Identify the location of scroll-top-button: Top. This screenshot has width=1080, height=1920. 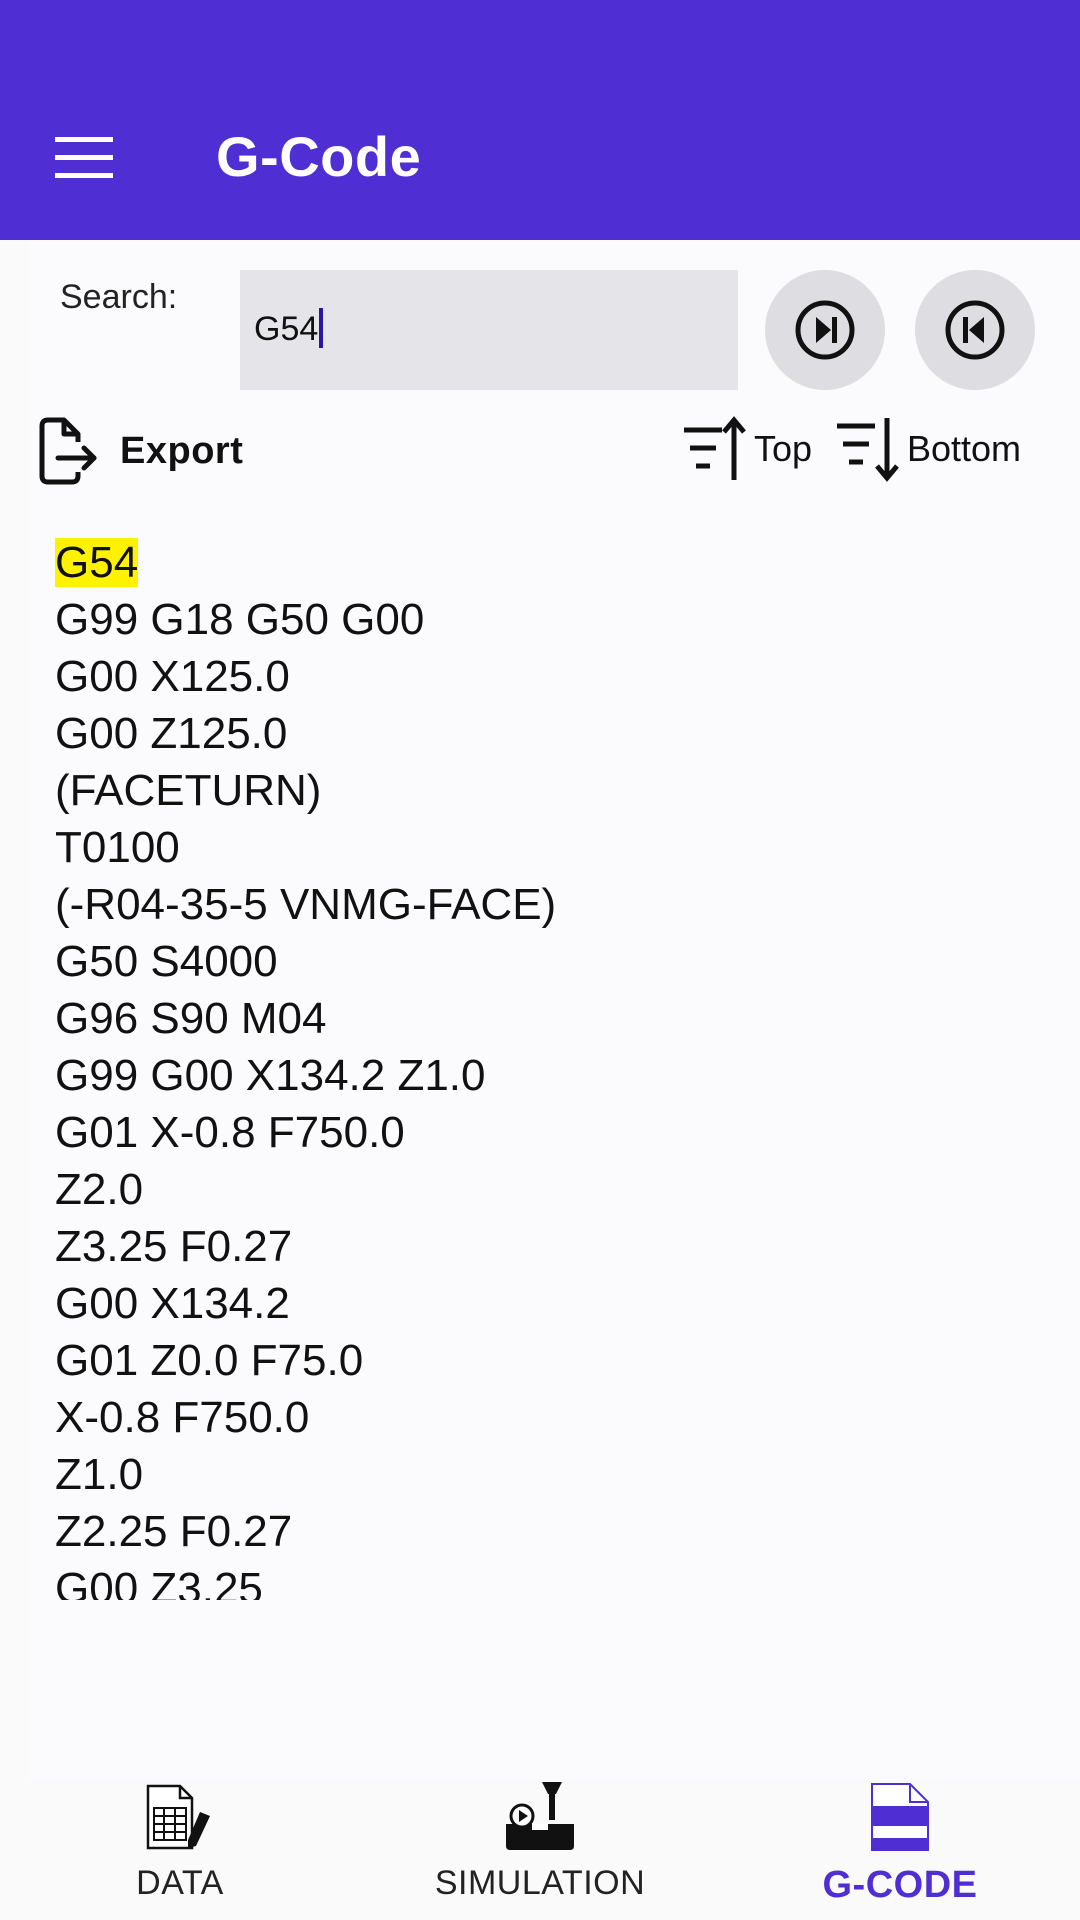
(747, 449).